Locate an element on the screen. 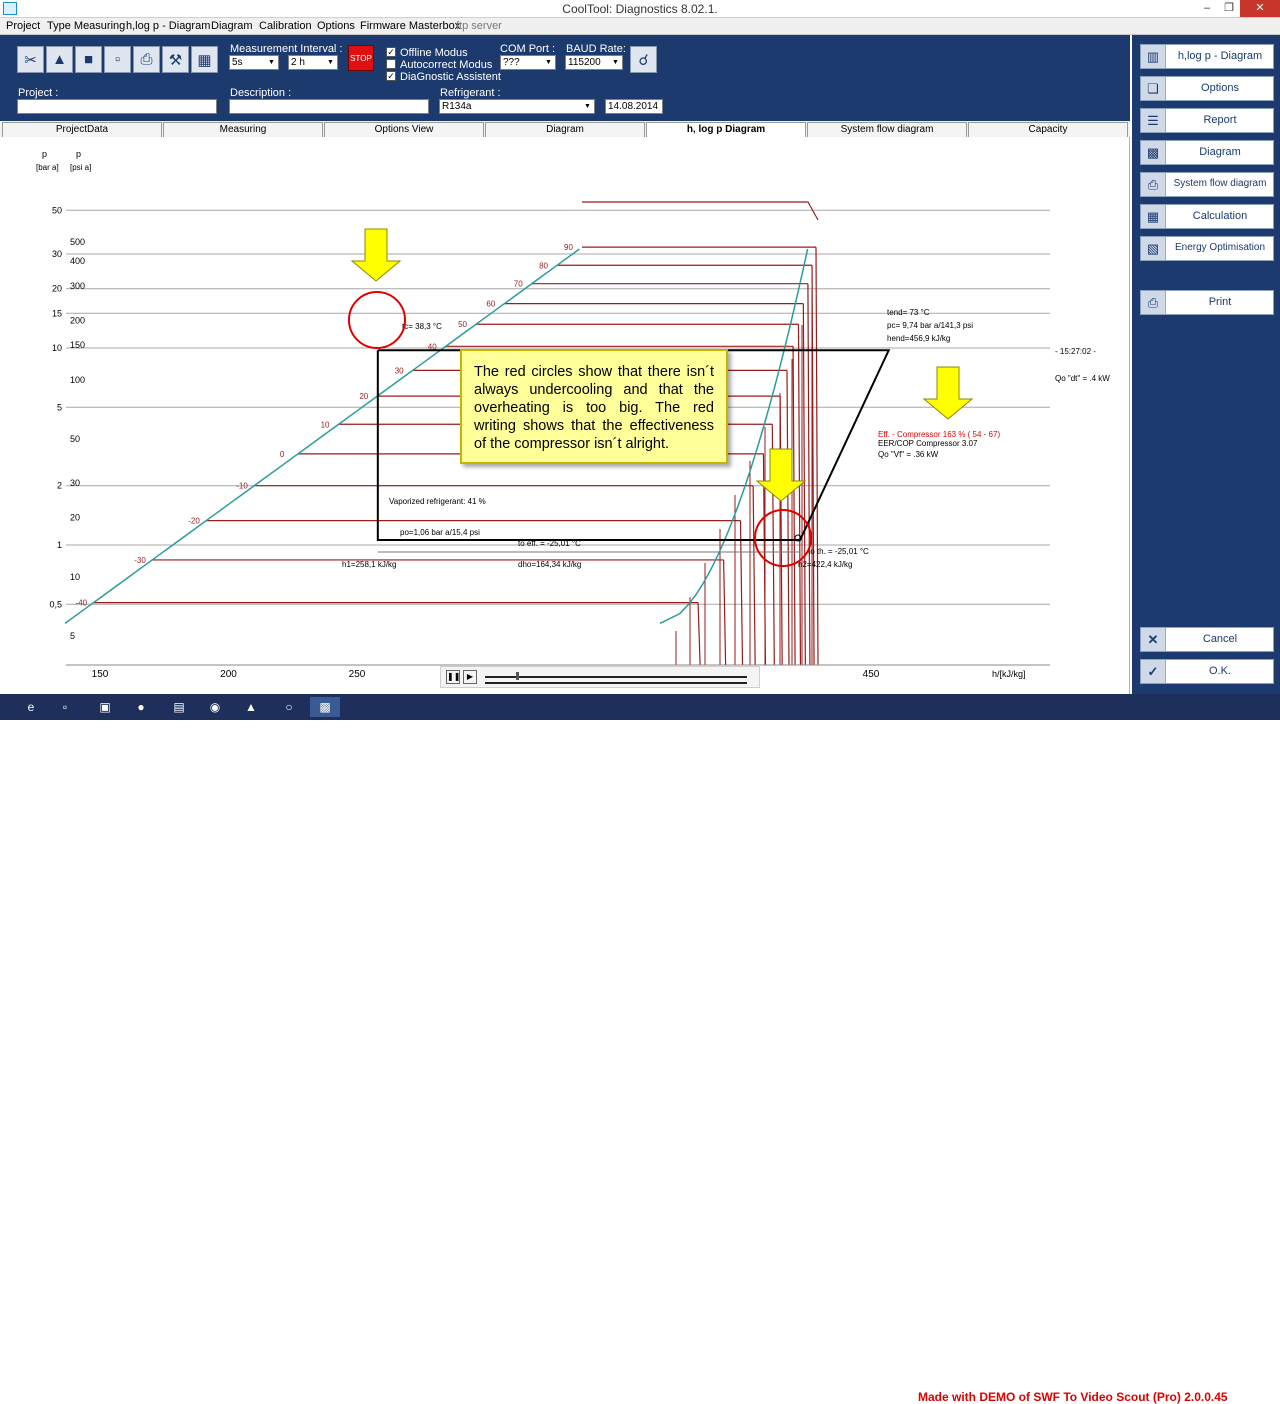 This screenshot has width=1280, height=1404. seek-handle is located at coordinates (517, 676).